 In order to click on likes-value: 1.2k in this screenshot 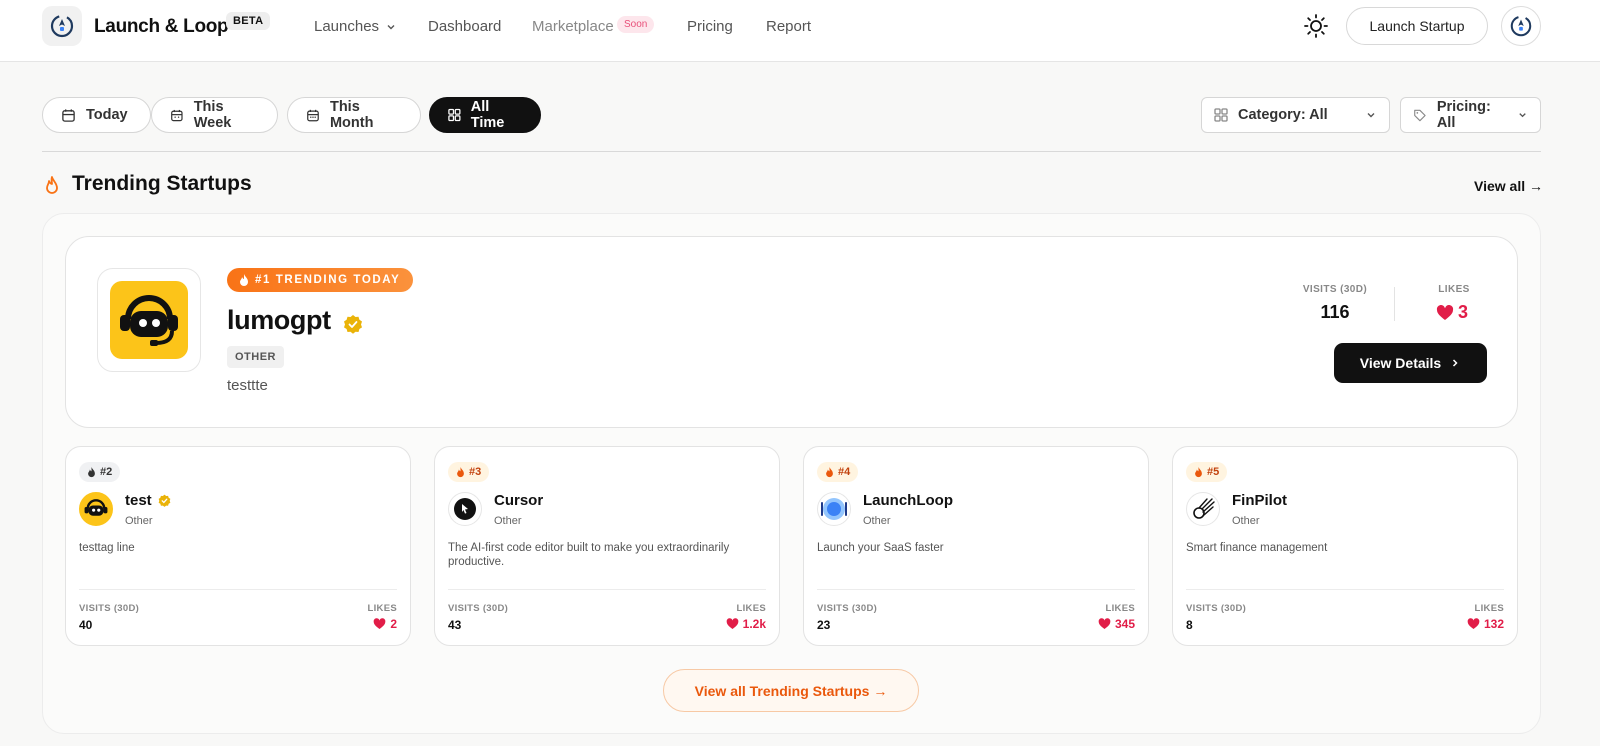, I will do `click(754, 624)`.